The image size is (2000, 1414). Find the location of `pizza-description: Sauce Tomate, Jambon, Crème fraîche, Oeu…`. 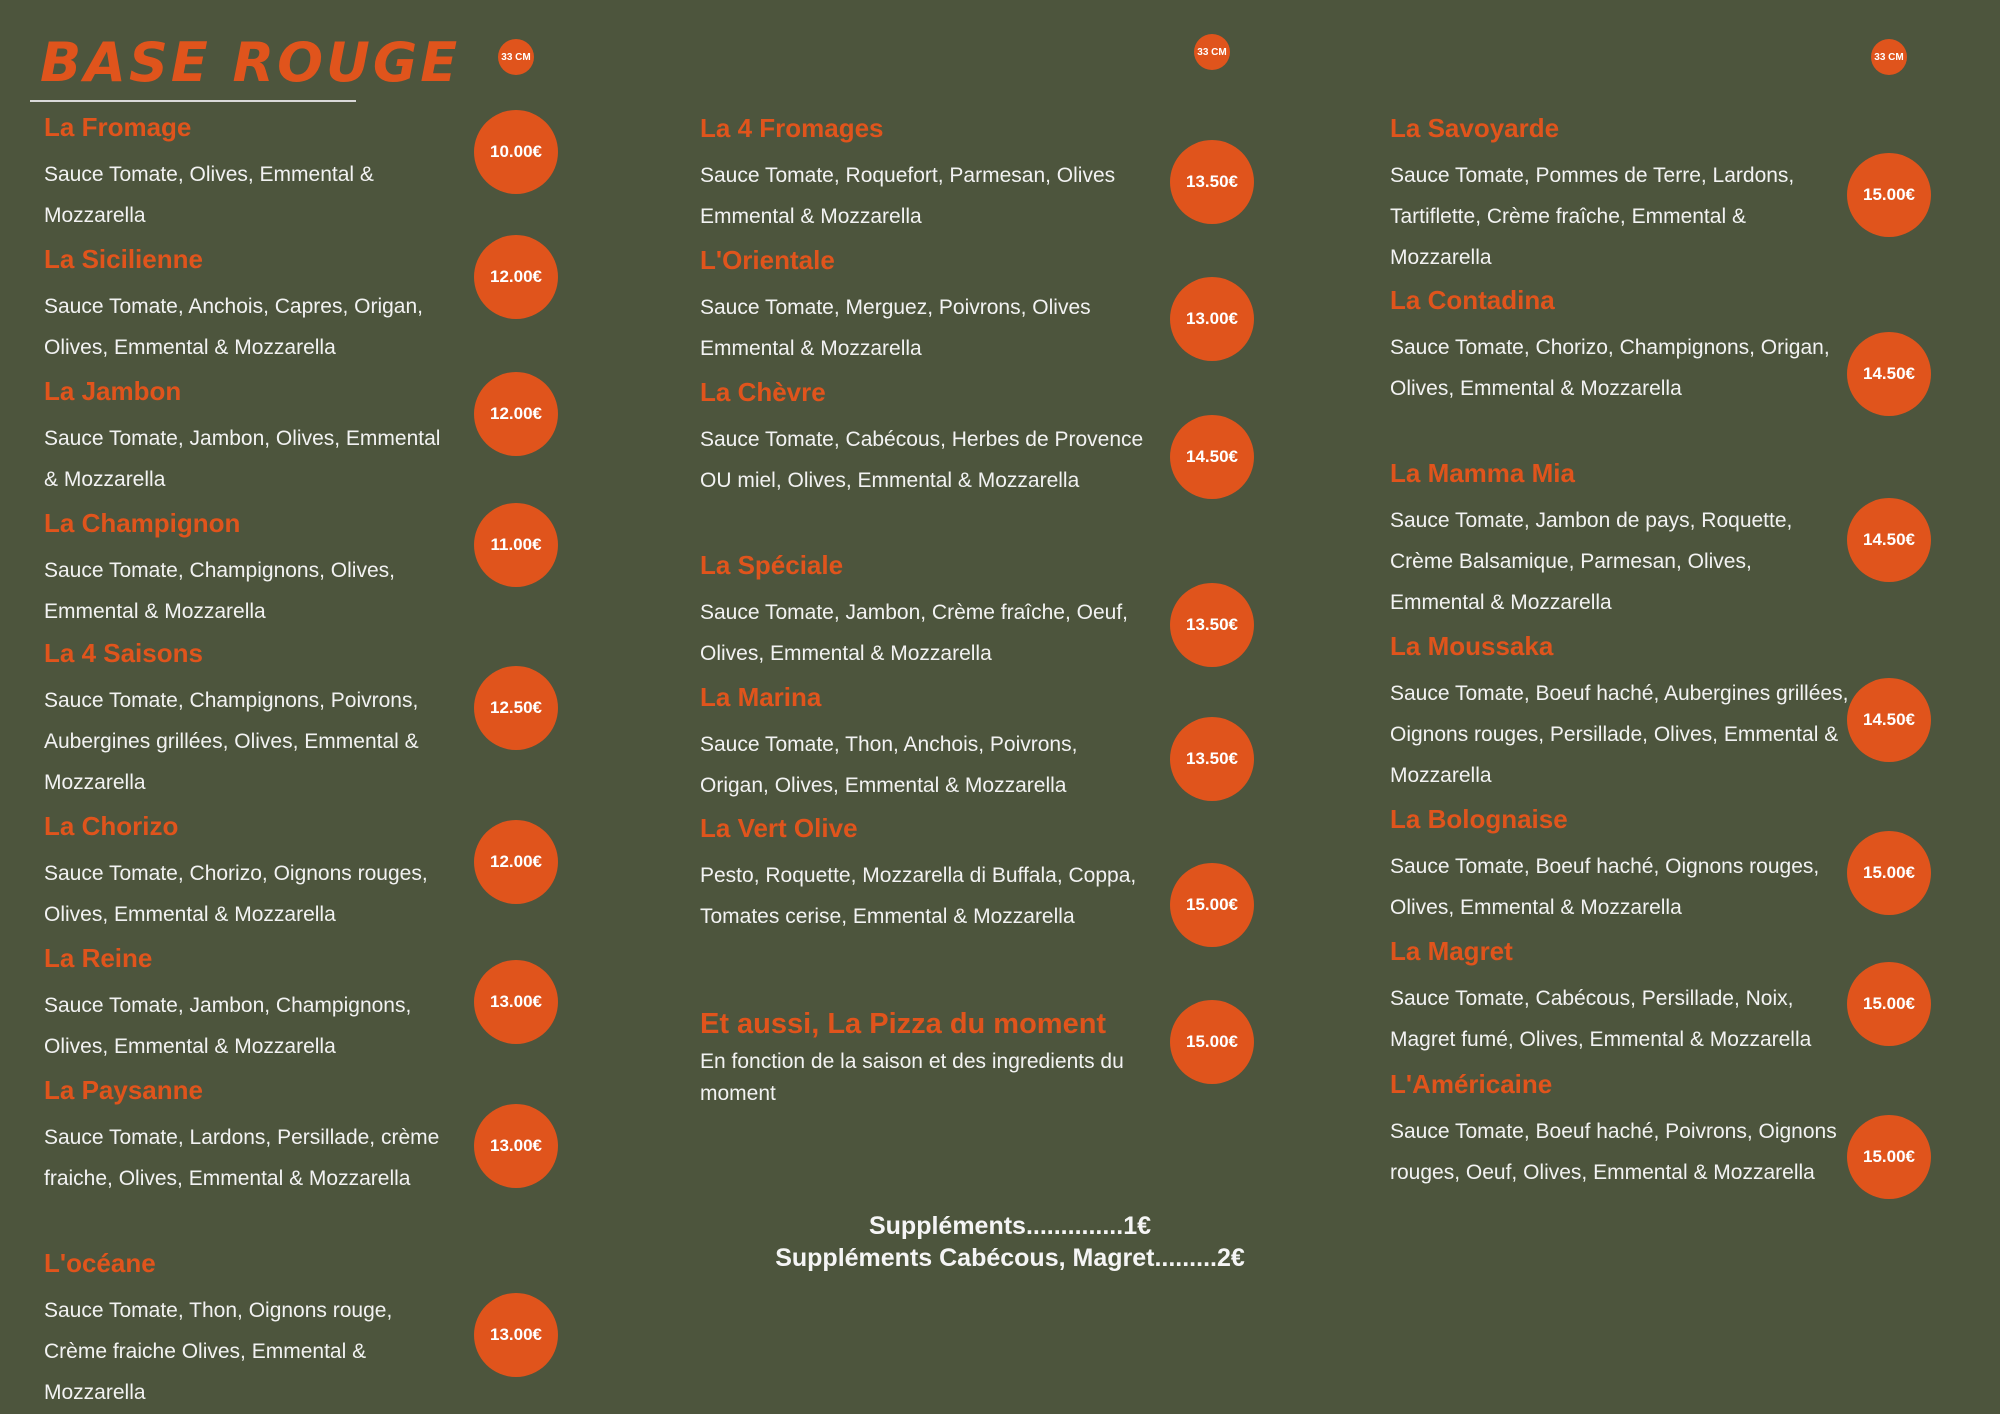

pizza-description: Sauce Tomate, Jambon, Crème fraîche, Oeu… is located at coordinates (914, 633).